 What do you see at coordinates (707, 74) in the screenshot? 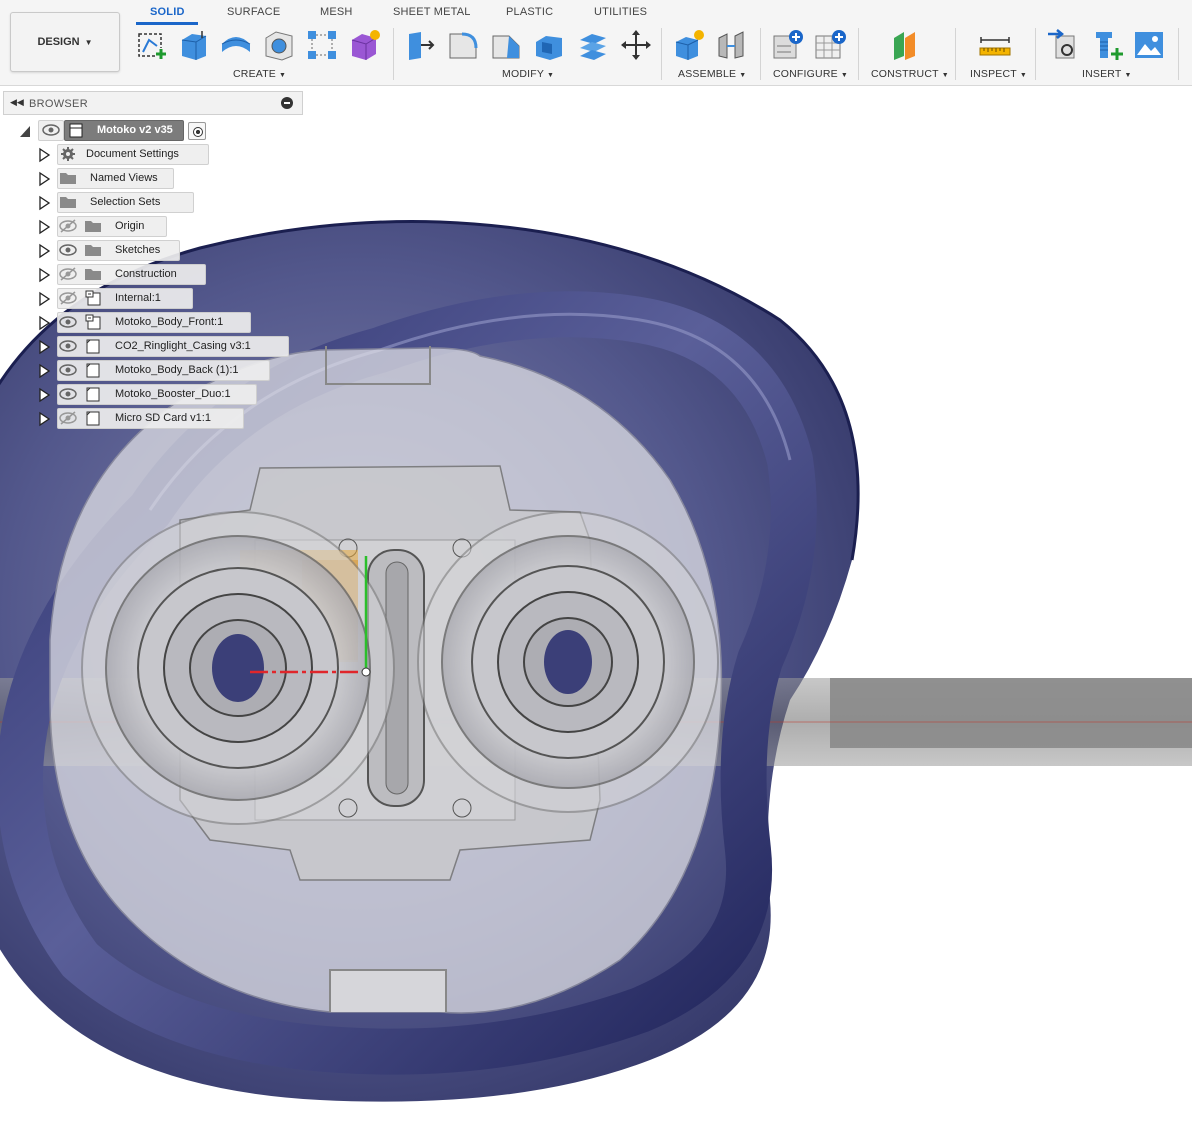
I see `assemble-menu-label: ASSEMBLE` at bounding box center [707, 74].